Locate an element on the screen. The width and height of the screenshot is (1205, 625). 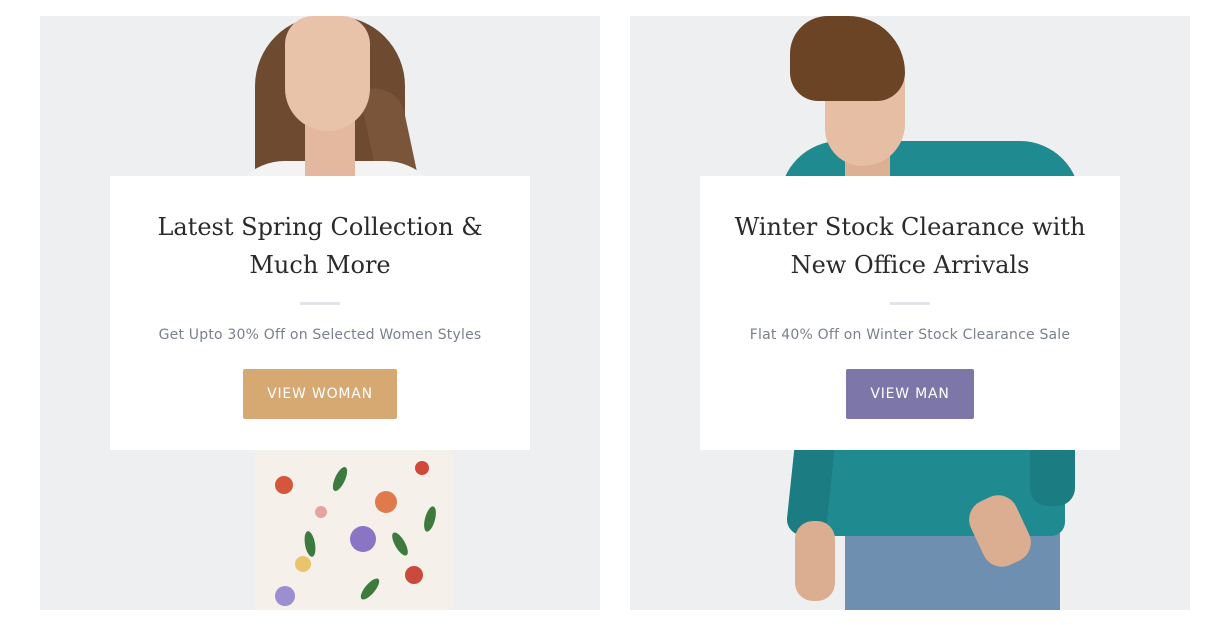
promo-title-line1: Winter Stock Clearance with is located at coordinates (910, 227).